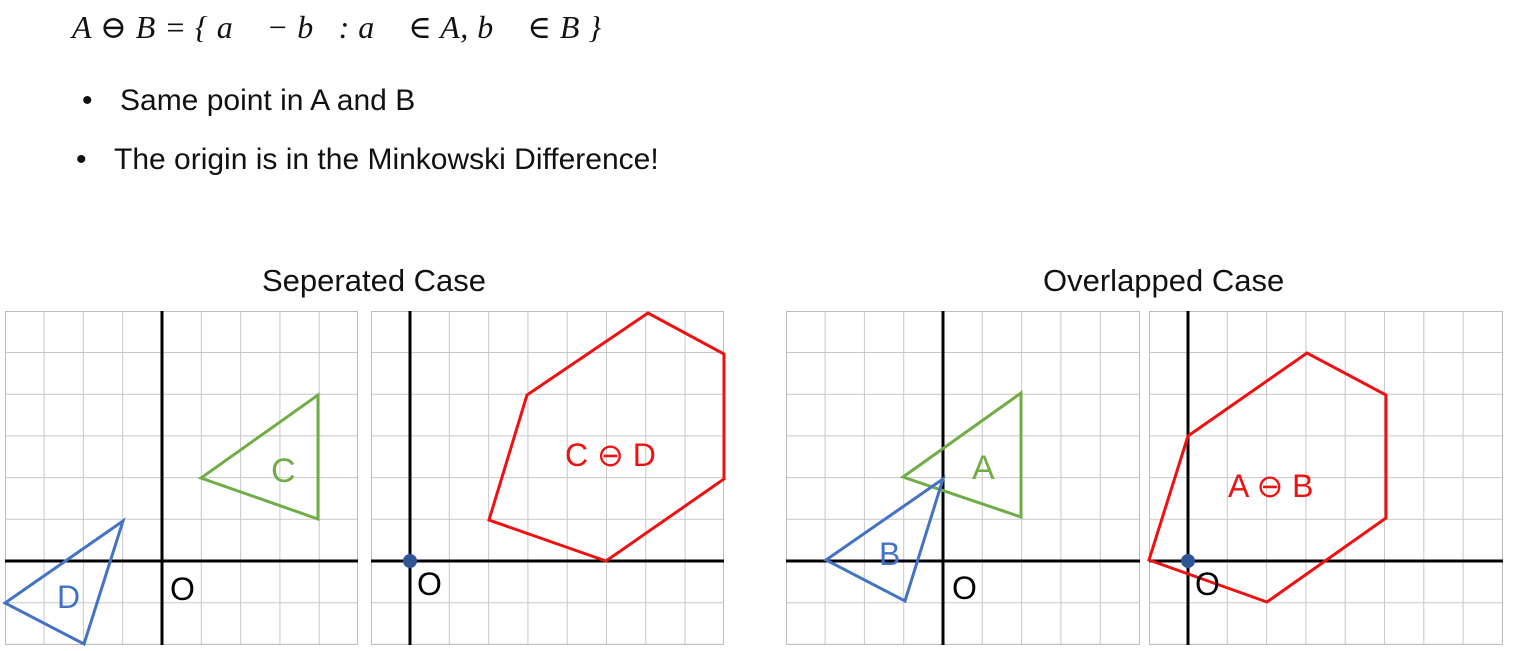 Image resolution: width=1534 pixels, height=651 pixels. Describe the element at coordinates (889, 554) in the screenshot. I see `shape-b-label: B` at that location.